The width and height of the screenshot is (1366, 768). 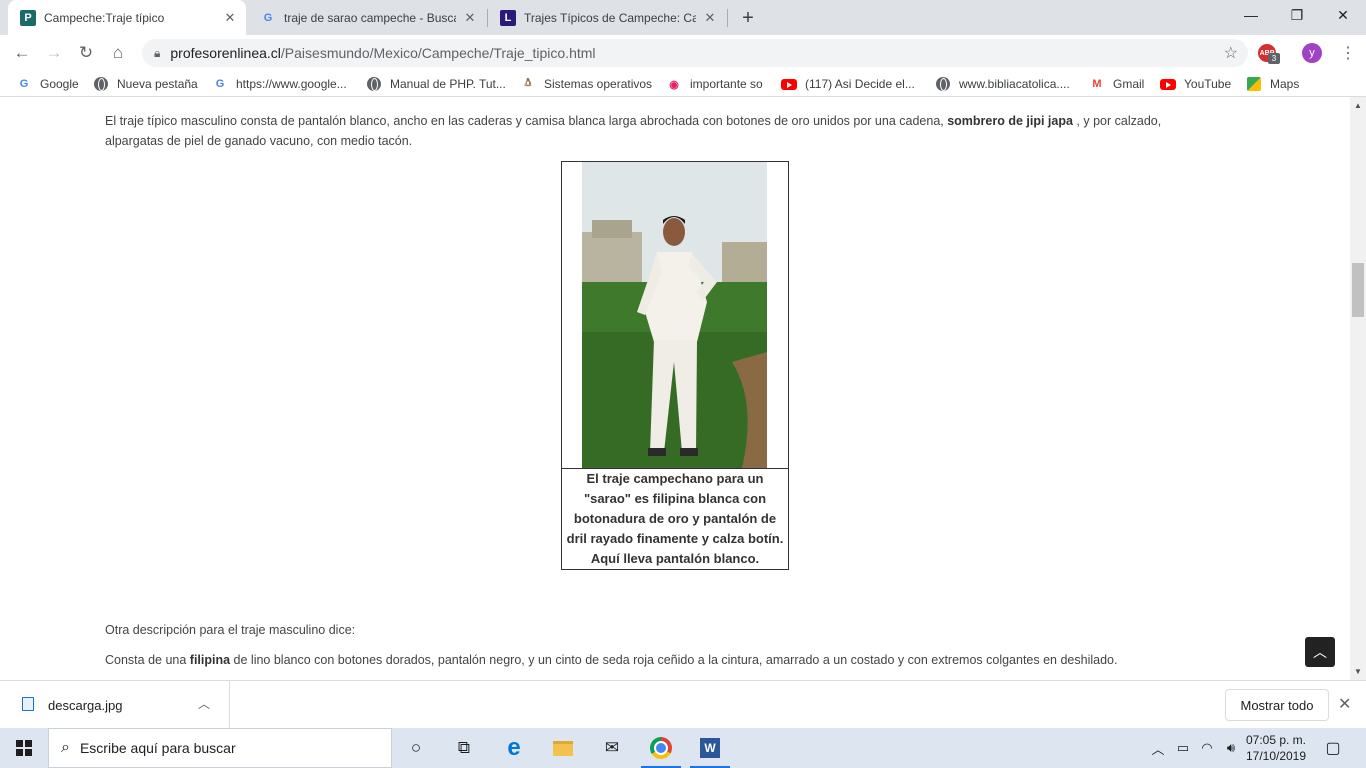 What do you see at coordinates (598, 84) in the screenshot?
I see `bookmark-label: Sistemas operativos` at bounding box center [598, 84].